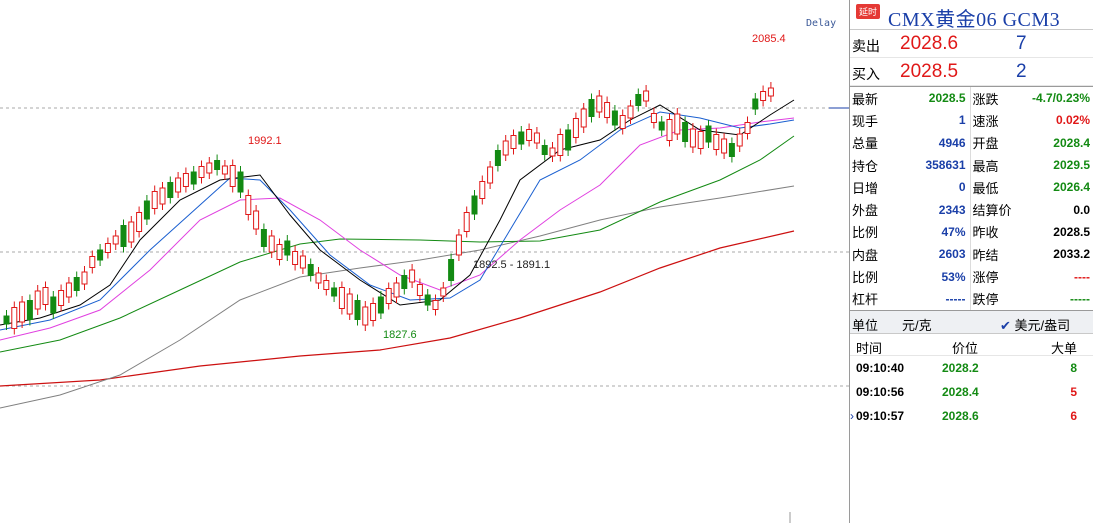 This screenshot has height=523, width=1093. I want to click on bid-qty: 2, so click(1021, 71).